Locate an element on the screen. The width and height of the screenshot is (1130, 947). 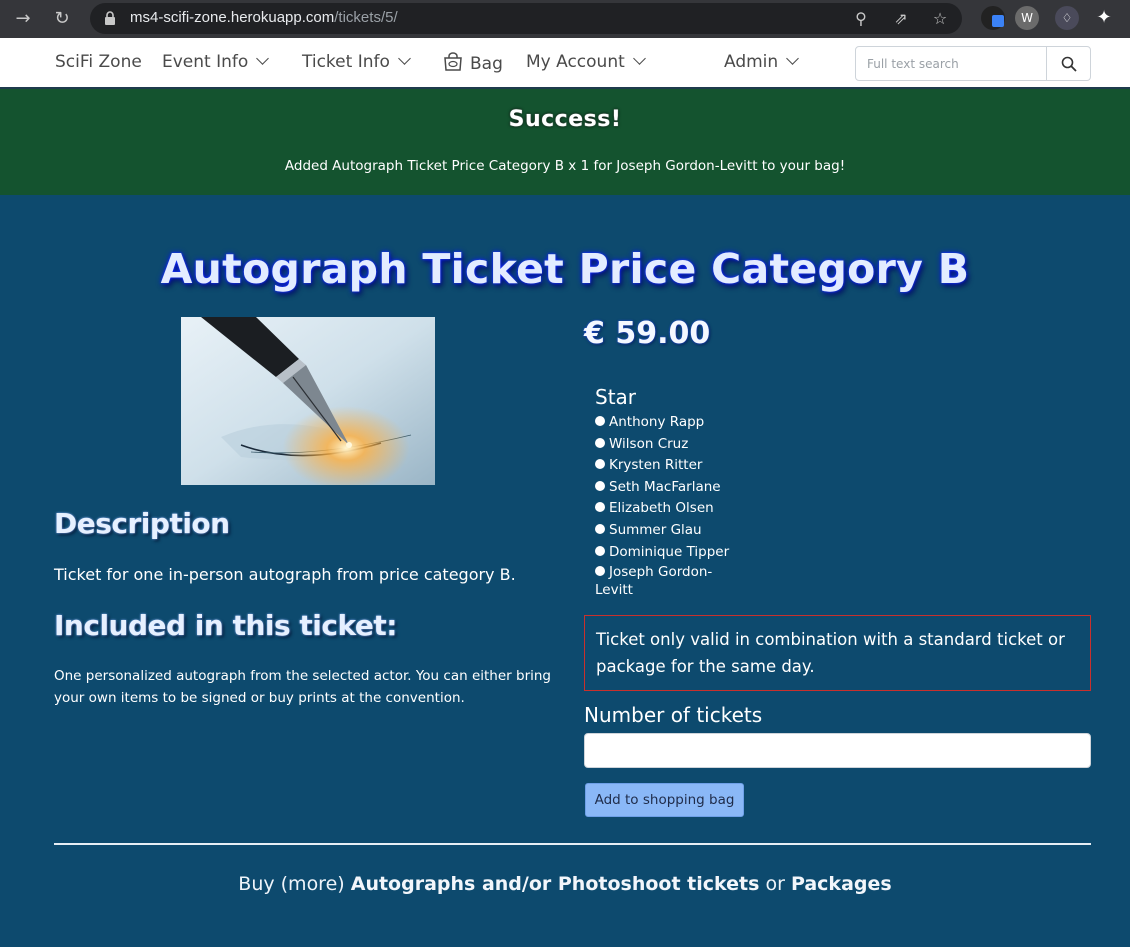
nav-bag: Bag is located at coordinates (472, 63).